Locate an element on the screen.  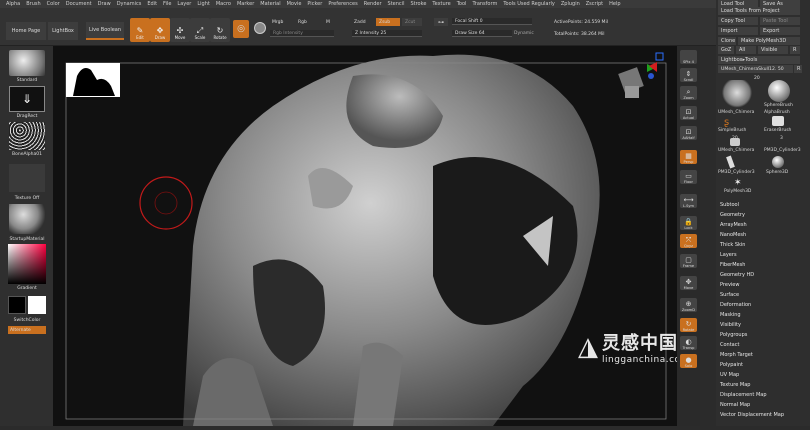
zsub-toggle: Zsub is located at coordinates (388, 22).